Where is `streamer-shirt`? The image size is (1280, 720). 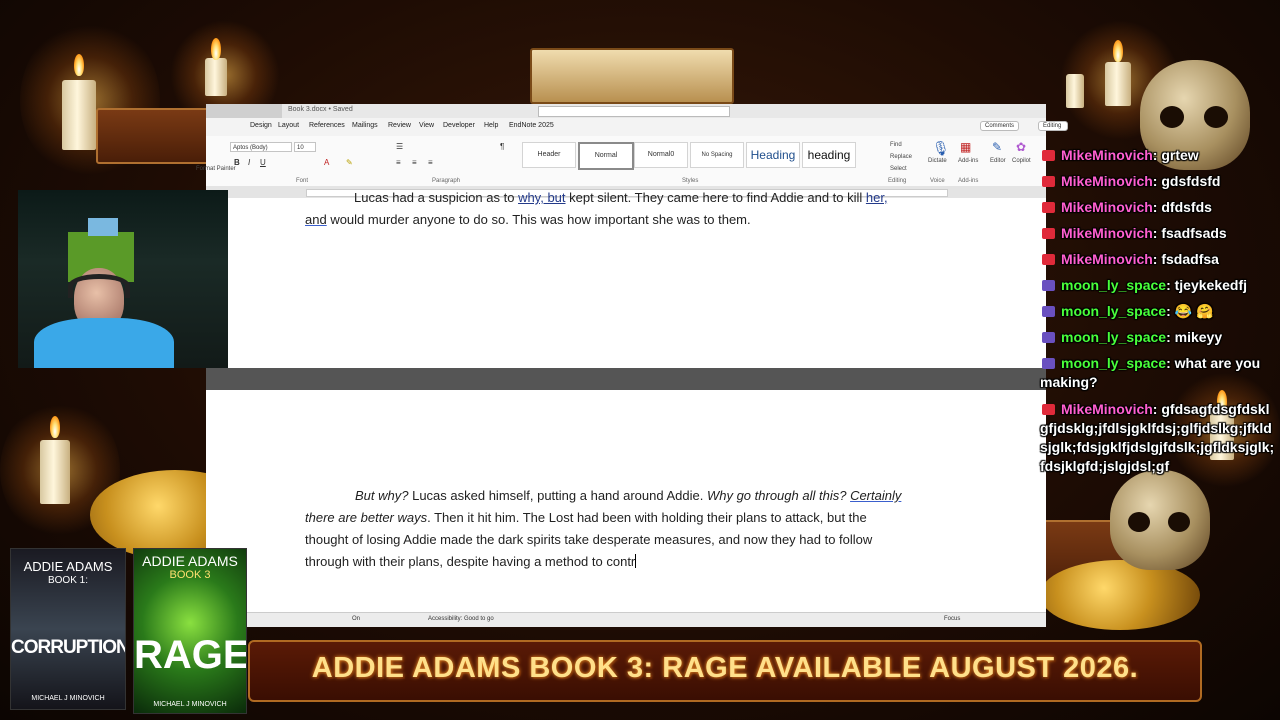
streamer-shirt is located at coordinates (104, 343).